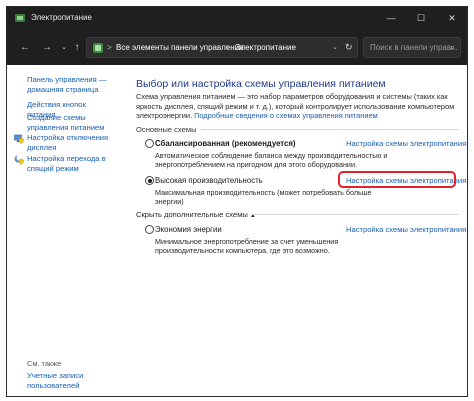 This screenshot has width=474, height=401. Describe the element at coordinates (421, 18) in the screenshot. I see `maximize-button: ☐` at that location.